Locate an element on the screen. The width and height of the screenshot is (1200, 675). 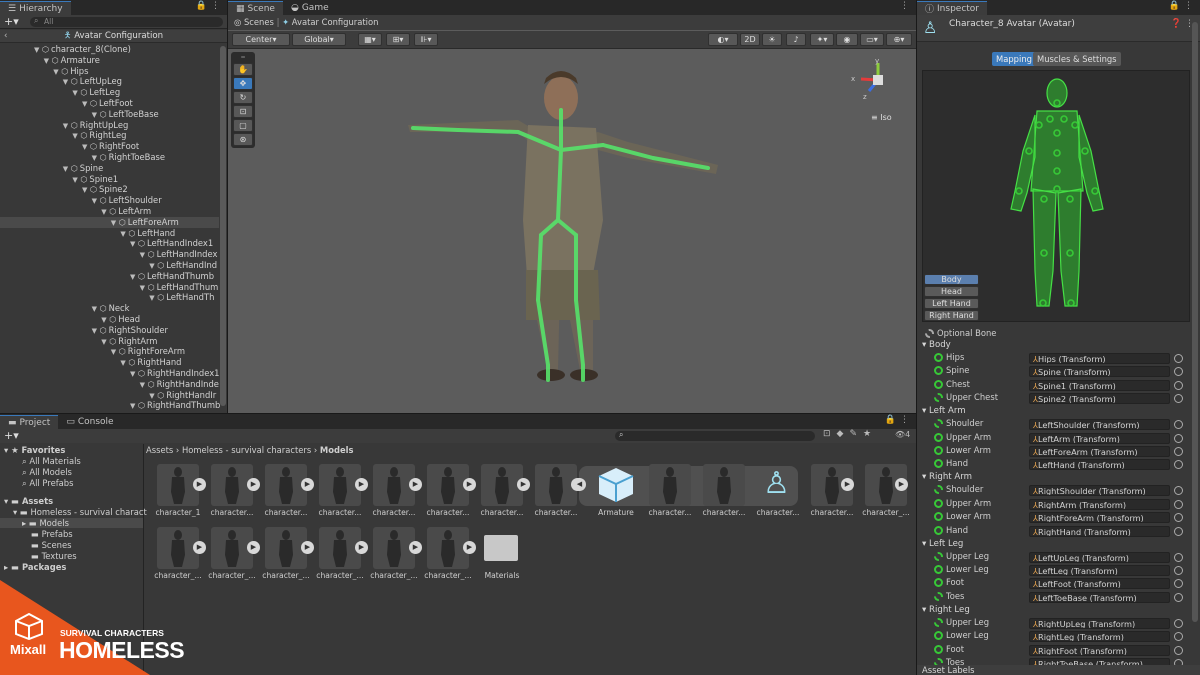
bone-transform-field: ⅄Hips (Transform) is located at coordinates (1099, 358).